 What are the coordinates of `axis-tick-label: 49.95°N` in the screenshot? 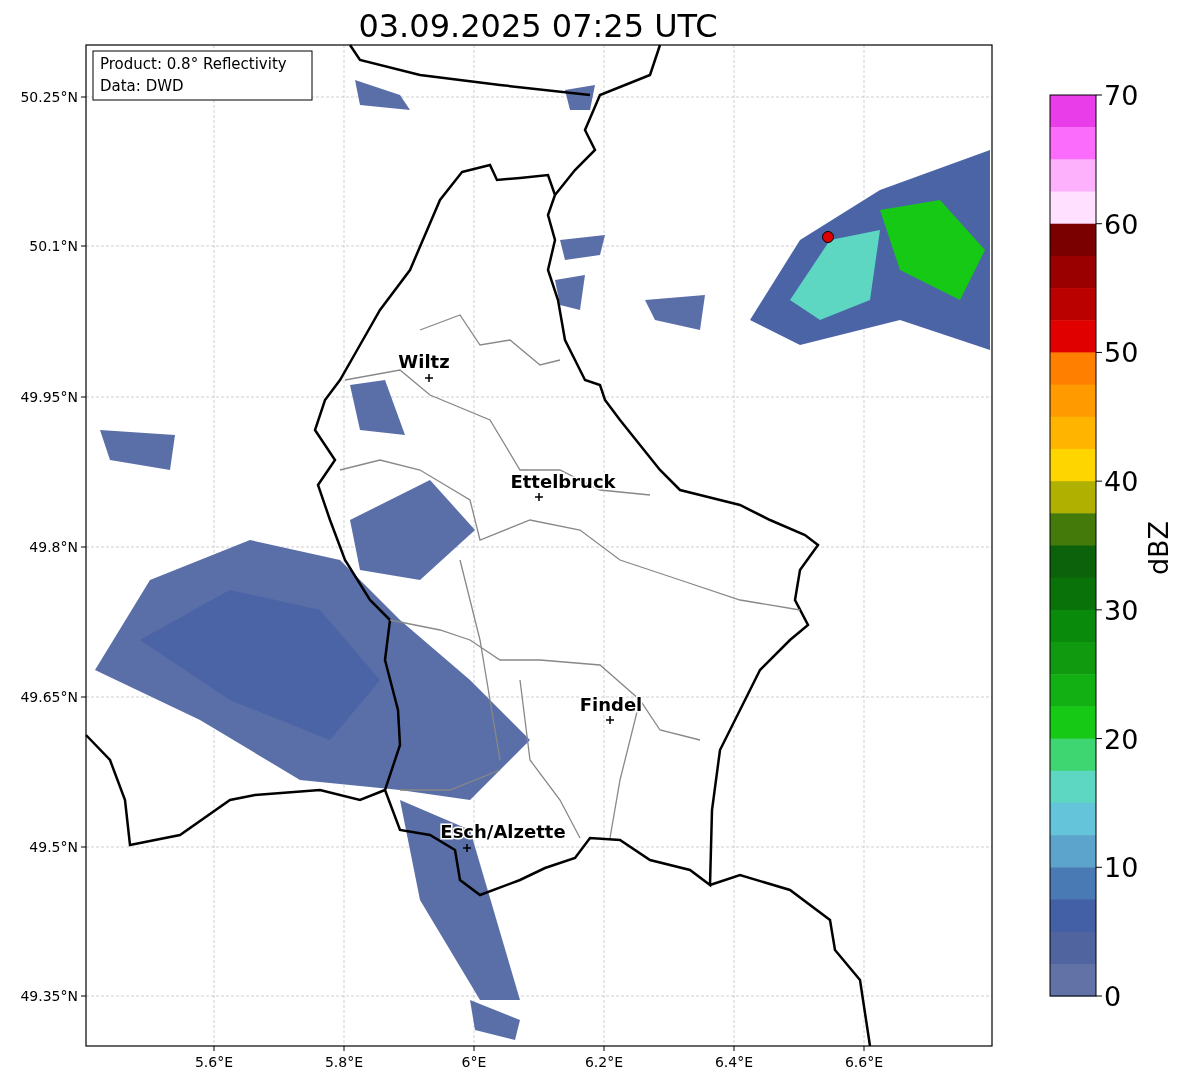 It's located at (49, 397).